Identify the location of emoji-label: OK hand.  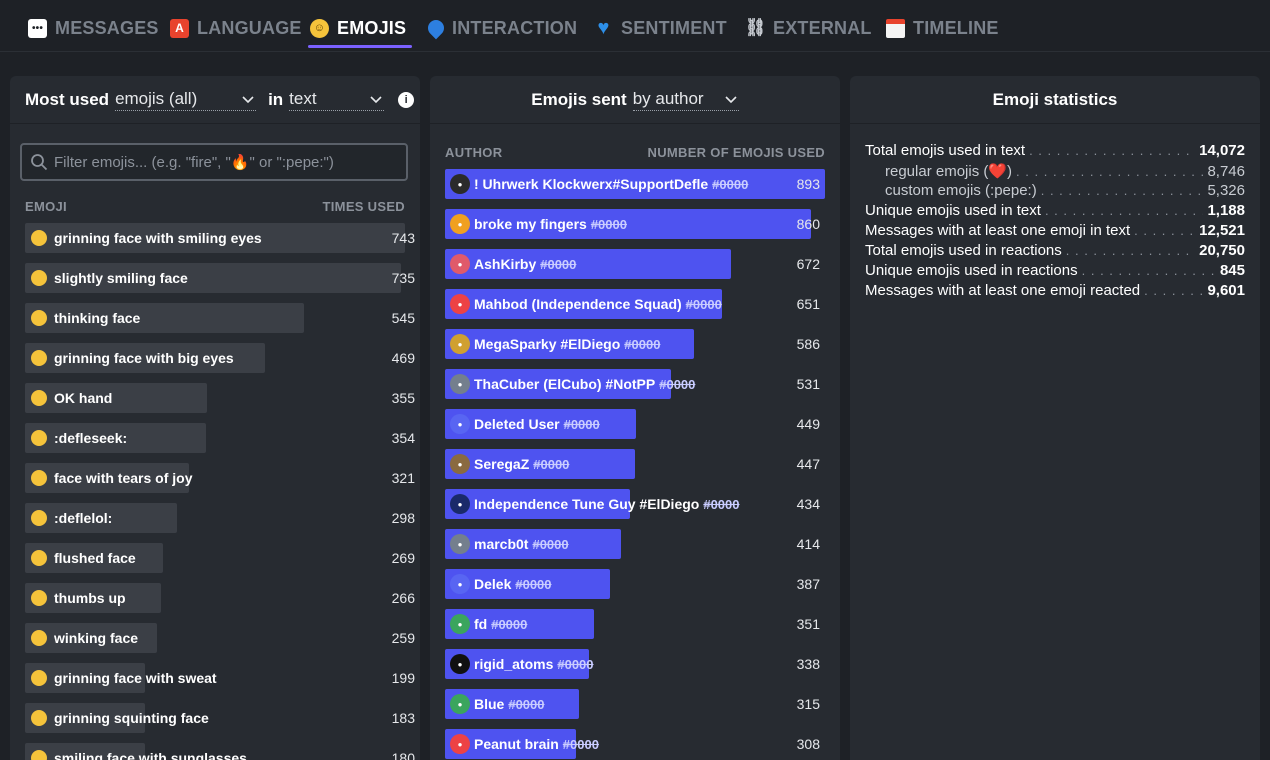
(71, 398).